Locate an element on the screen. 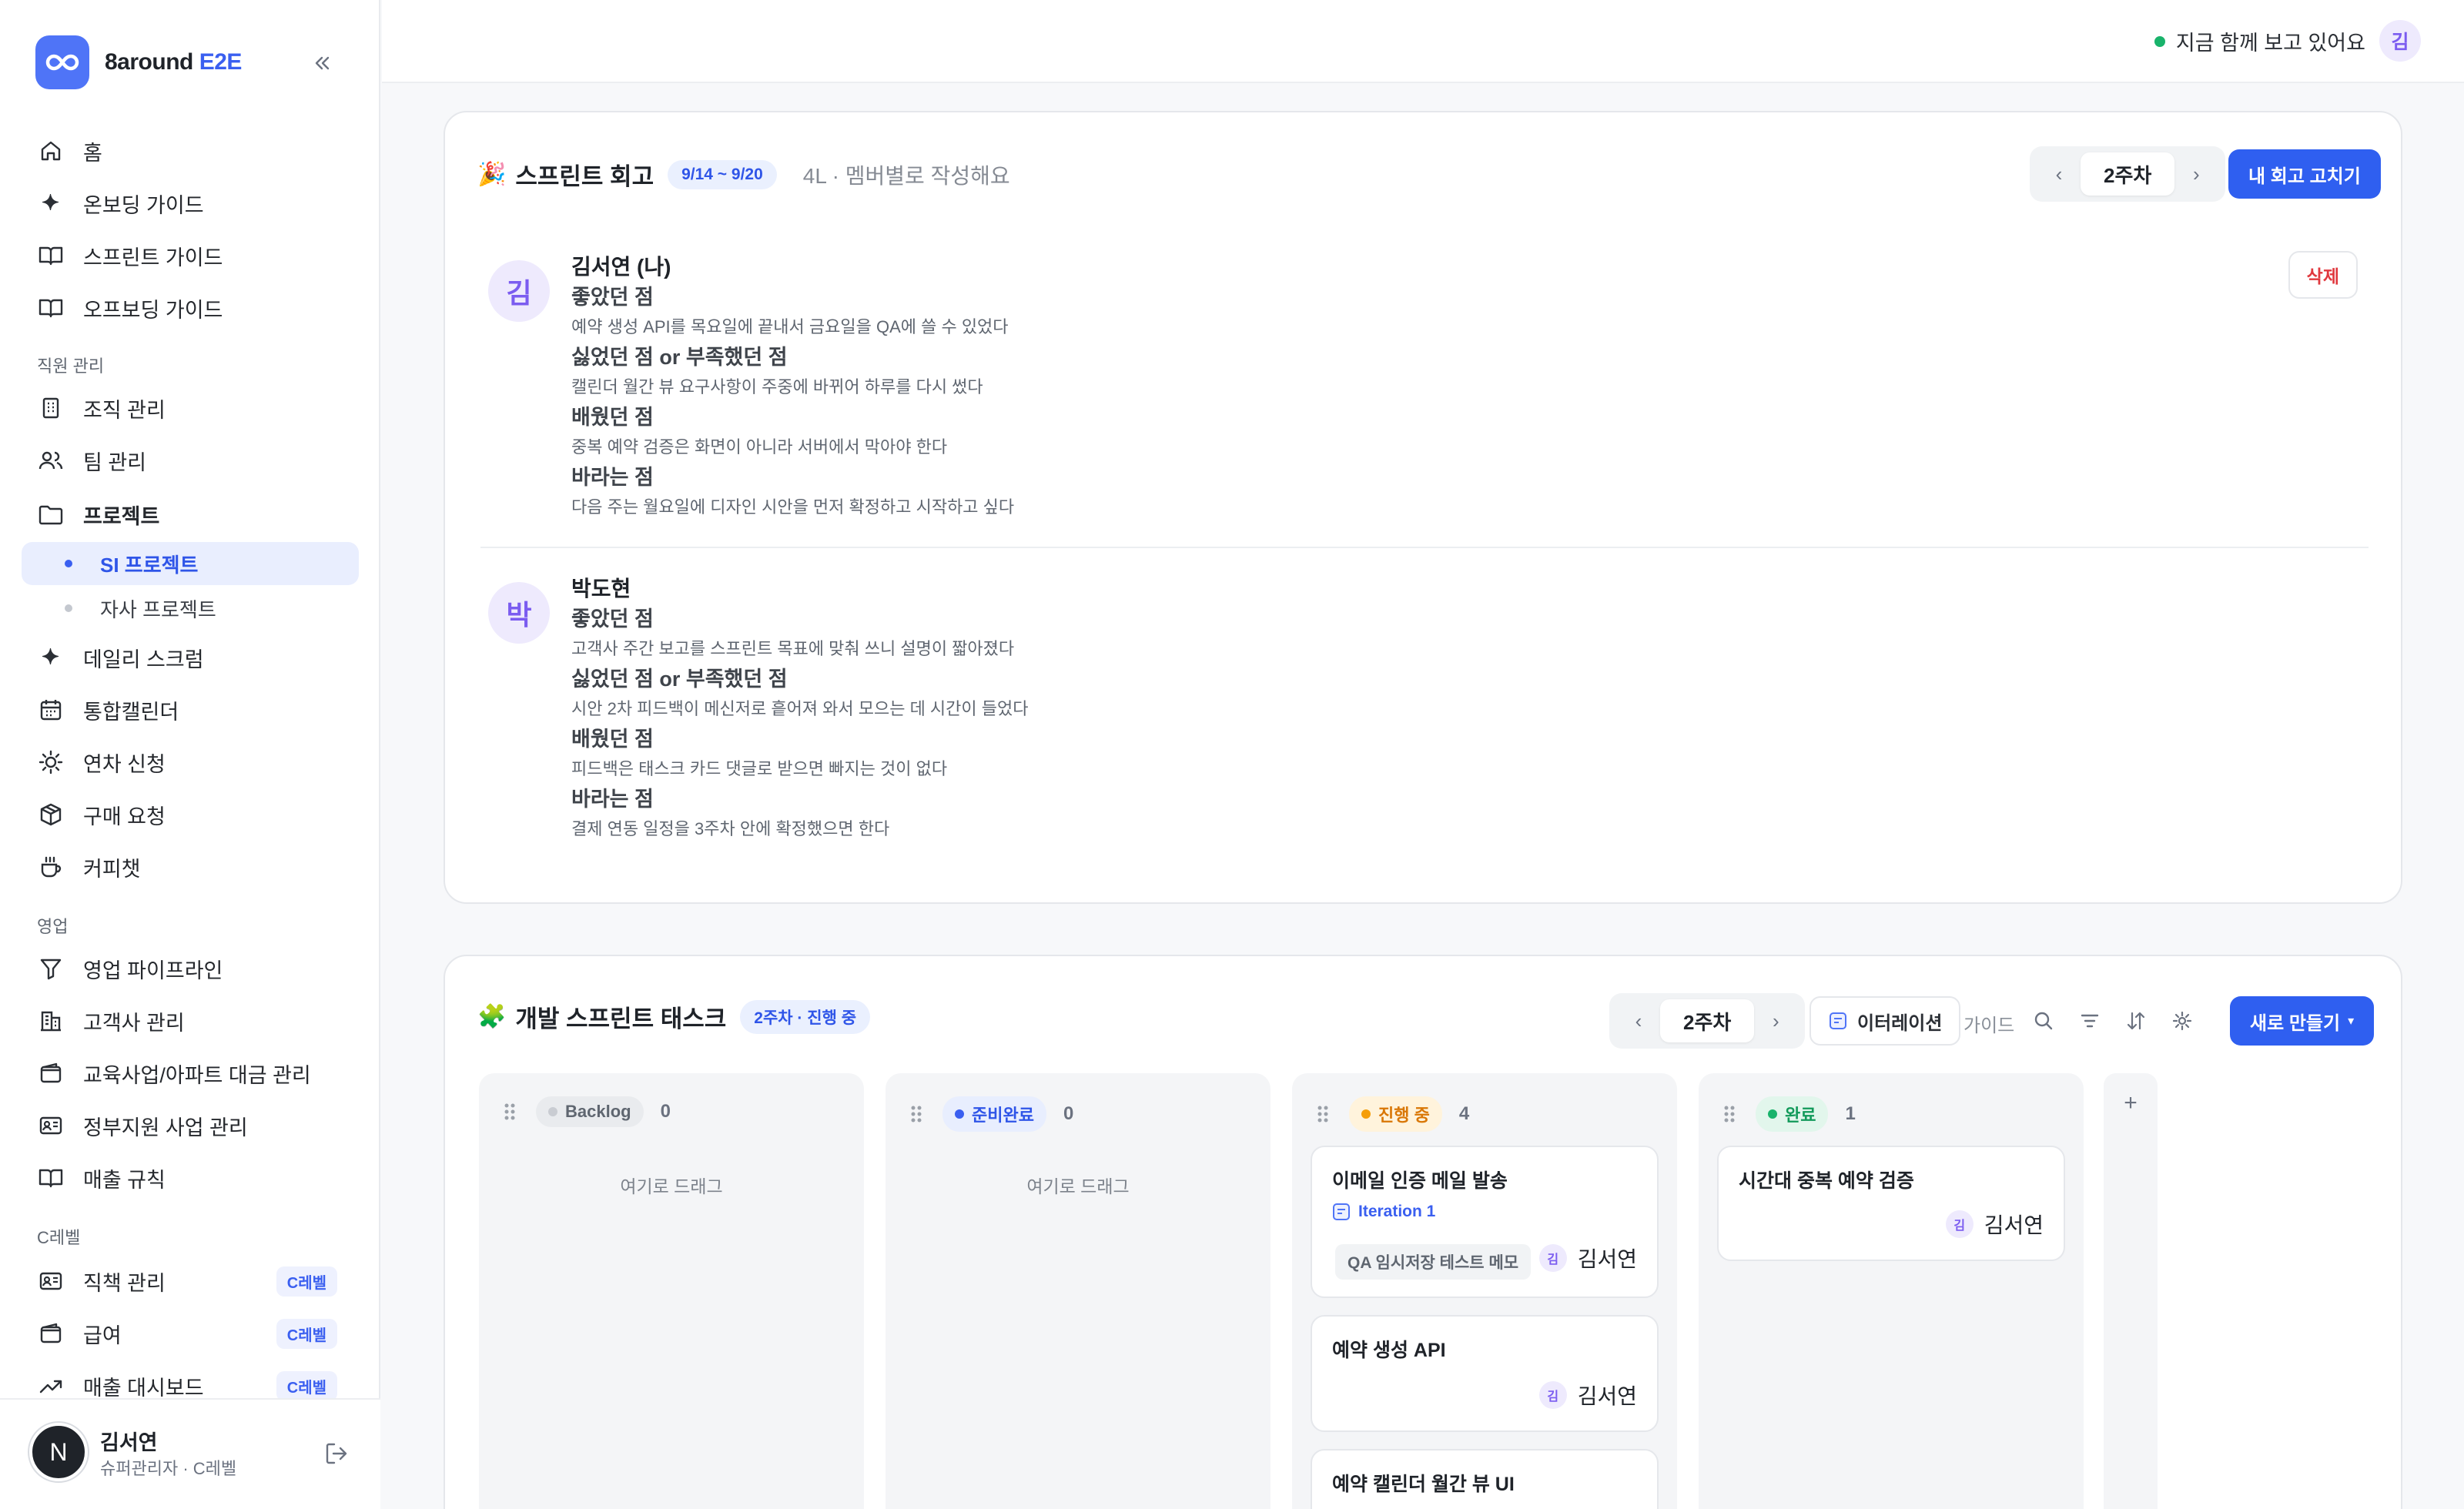  edit-my-retro-button: 내 회고 고치기 is located at coordinates (2304, 174).